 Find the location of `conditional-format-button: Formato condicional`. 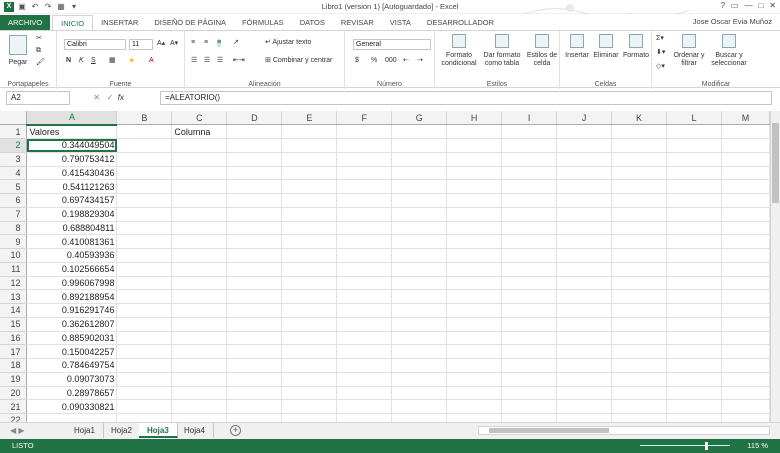

conditional-format-button: Formato condicional is located at coordinates (459, 51).